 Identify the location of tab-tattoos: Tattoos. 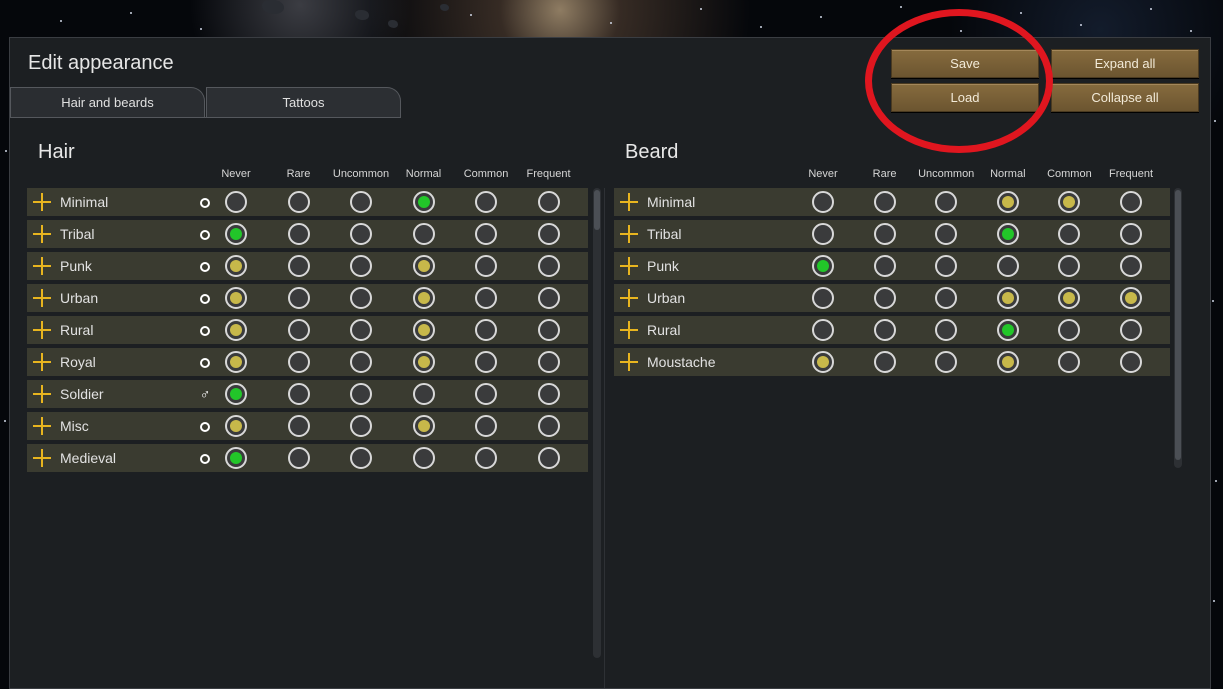
(303, 102).